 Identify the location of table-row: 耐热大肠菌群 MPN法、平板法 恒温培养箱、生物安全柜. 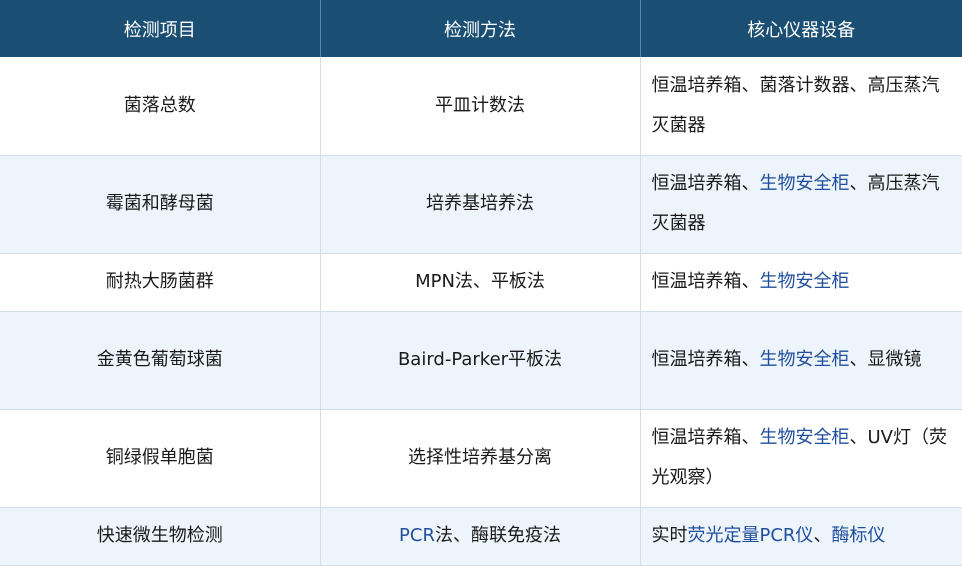
(481, 282).